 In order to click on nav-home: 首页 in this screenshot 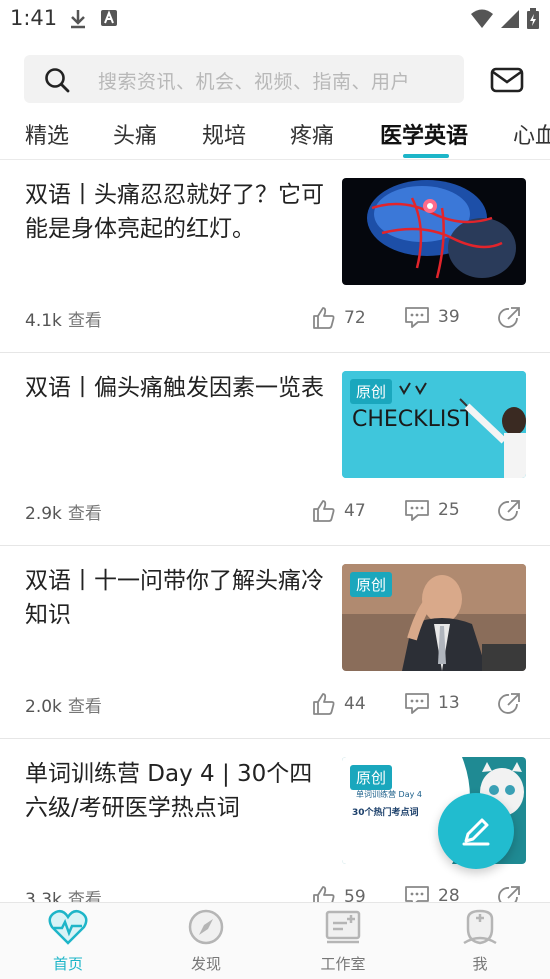, I will do `click(68, 941)`.